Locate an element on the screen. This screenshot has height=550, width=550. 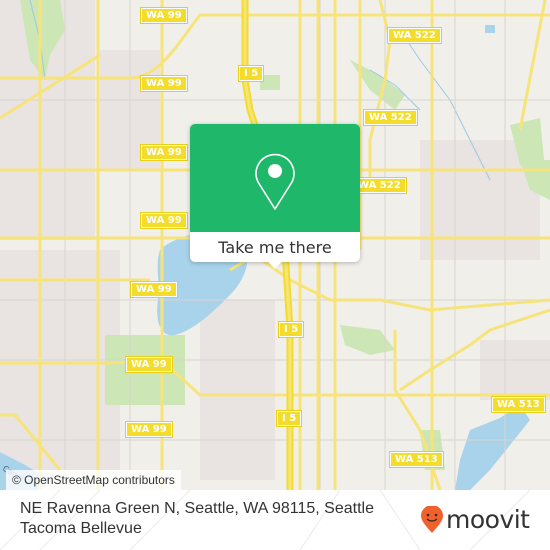
location-popup: Take me there is located at coordinates (275, 196).